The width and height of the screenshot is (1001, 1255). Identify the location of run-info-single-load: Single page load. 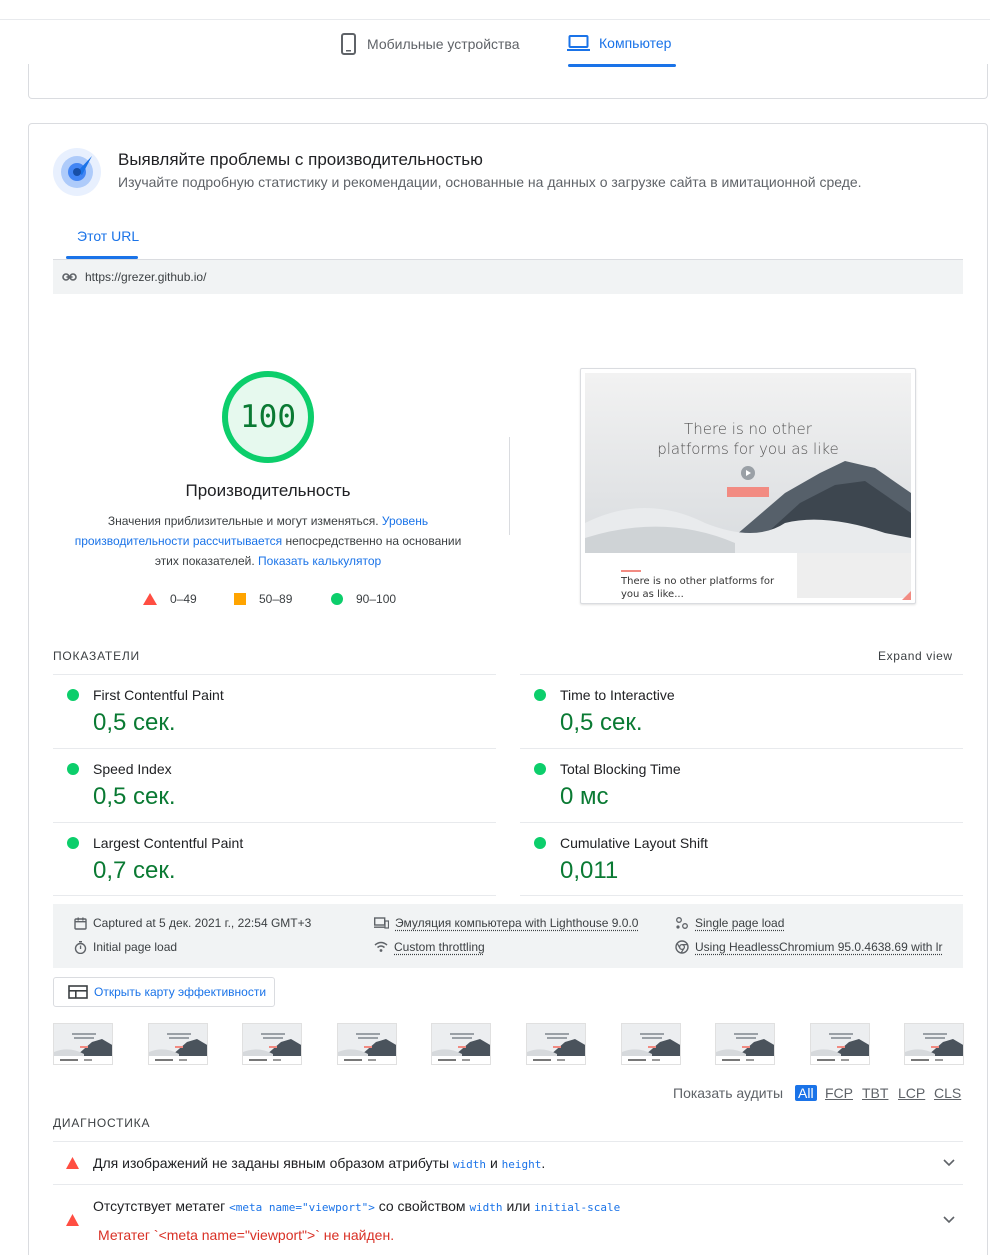
(729, 923).